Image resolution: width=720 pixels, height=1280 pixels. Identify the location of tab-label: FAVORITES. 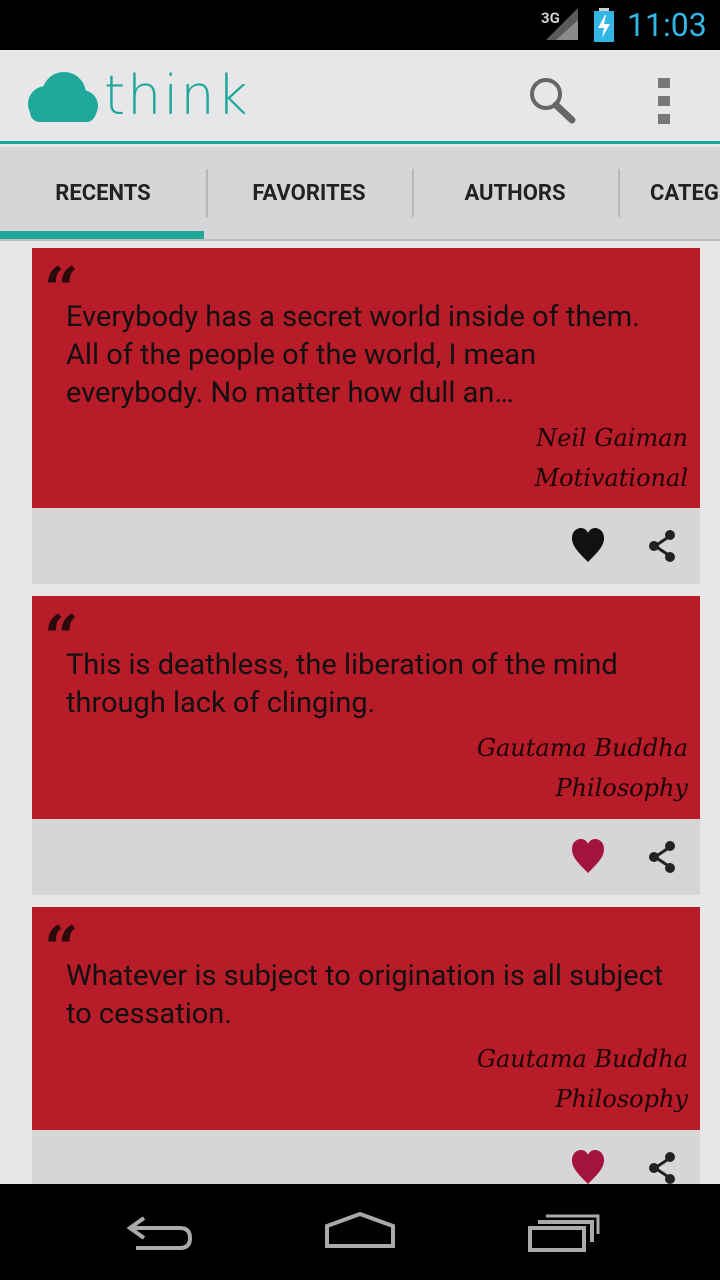
(309, 193).